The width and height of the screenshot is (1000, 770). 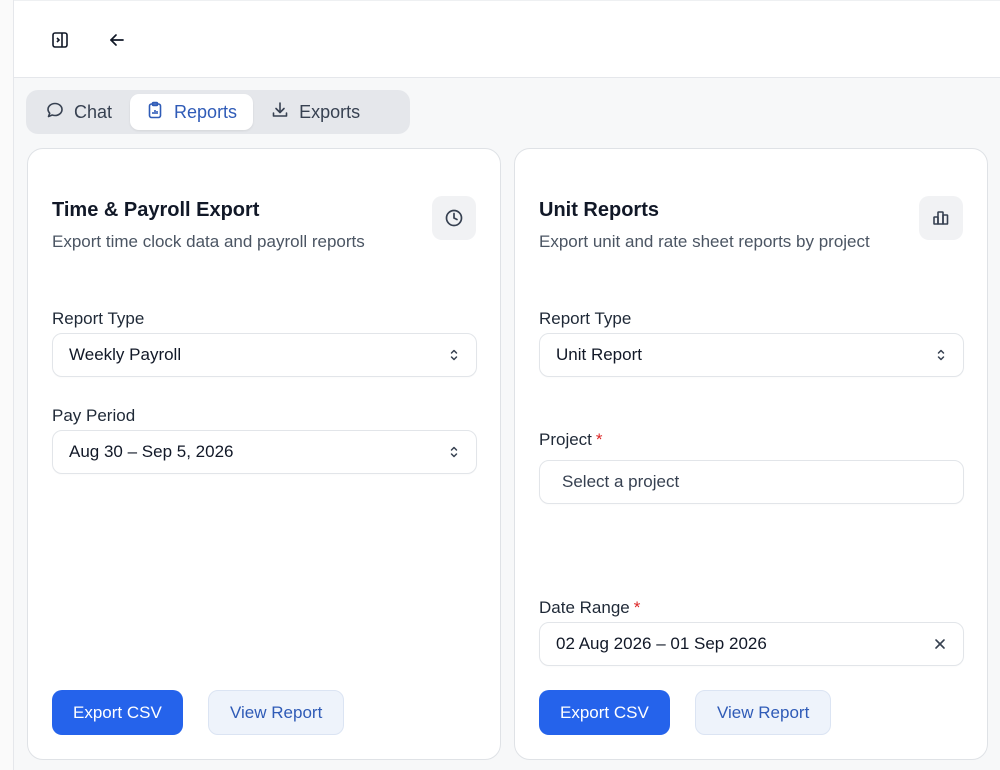 I want to click on card-title: Time & Payroll Export, so click(x=156, y=210).